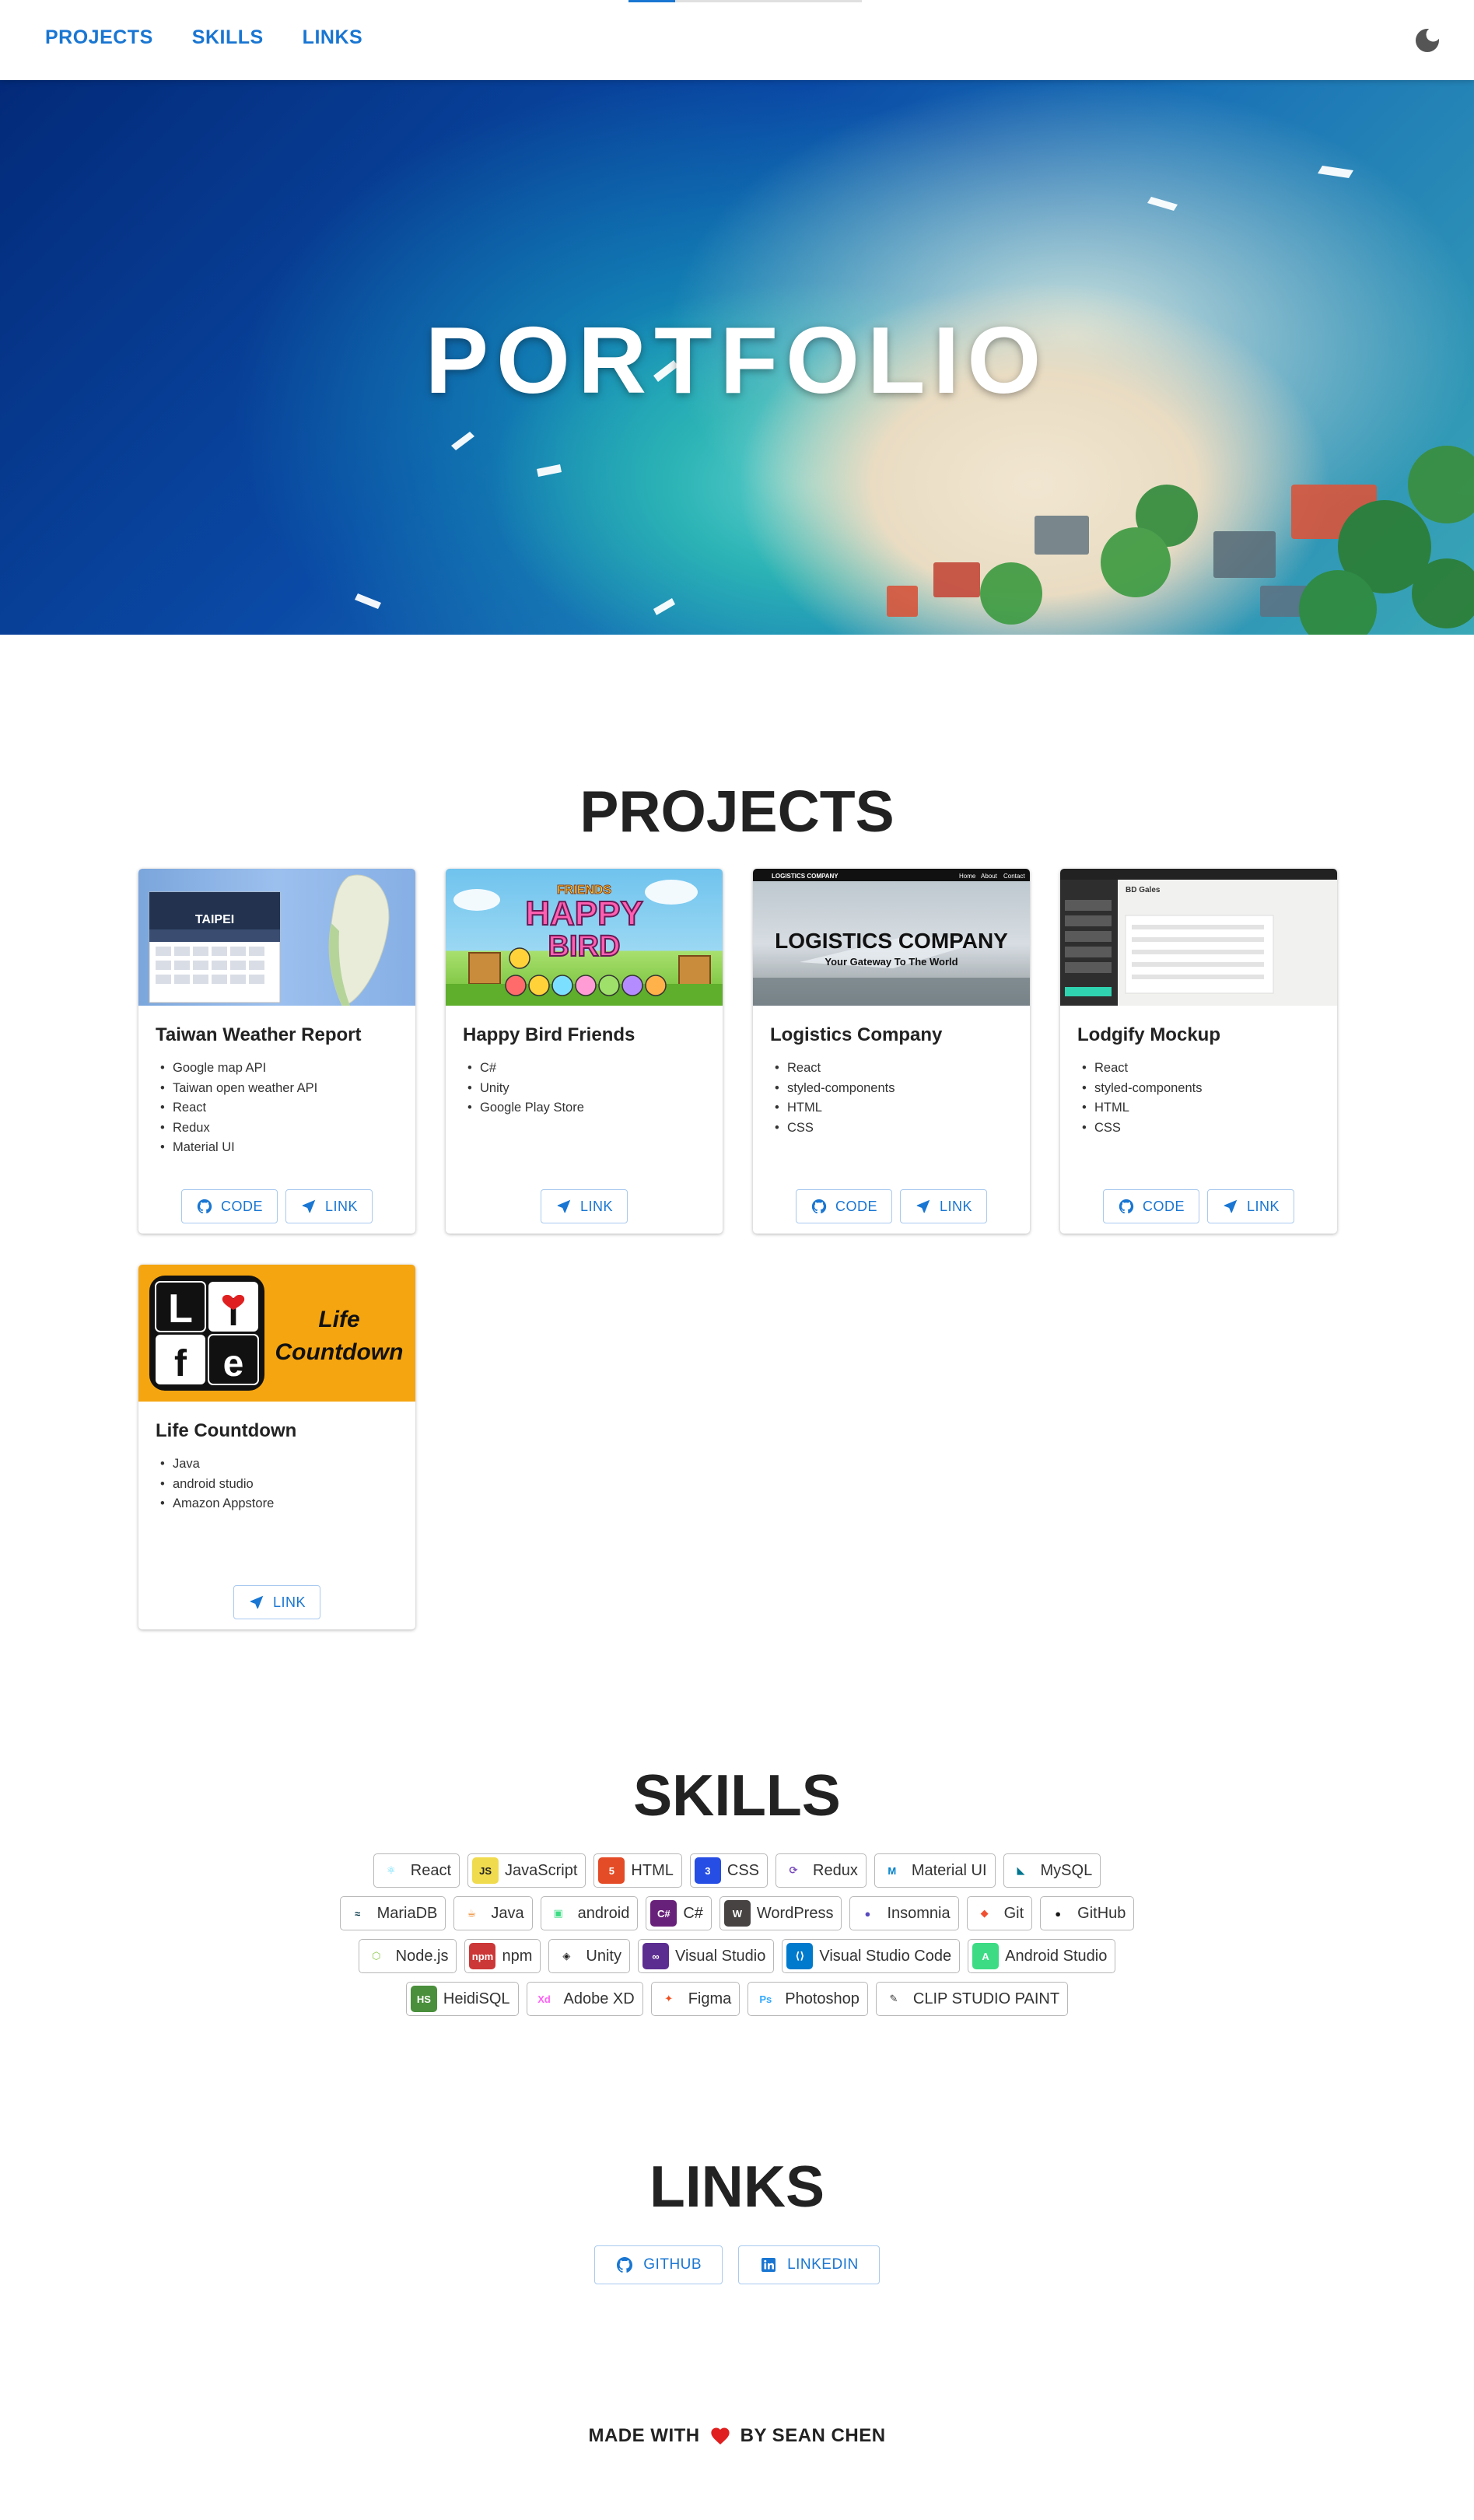 This screenshot has height=2520, width=1474. I want to click on hero-title: PORTFOLIO, so click(737, 360).